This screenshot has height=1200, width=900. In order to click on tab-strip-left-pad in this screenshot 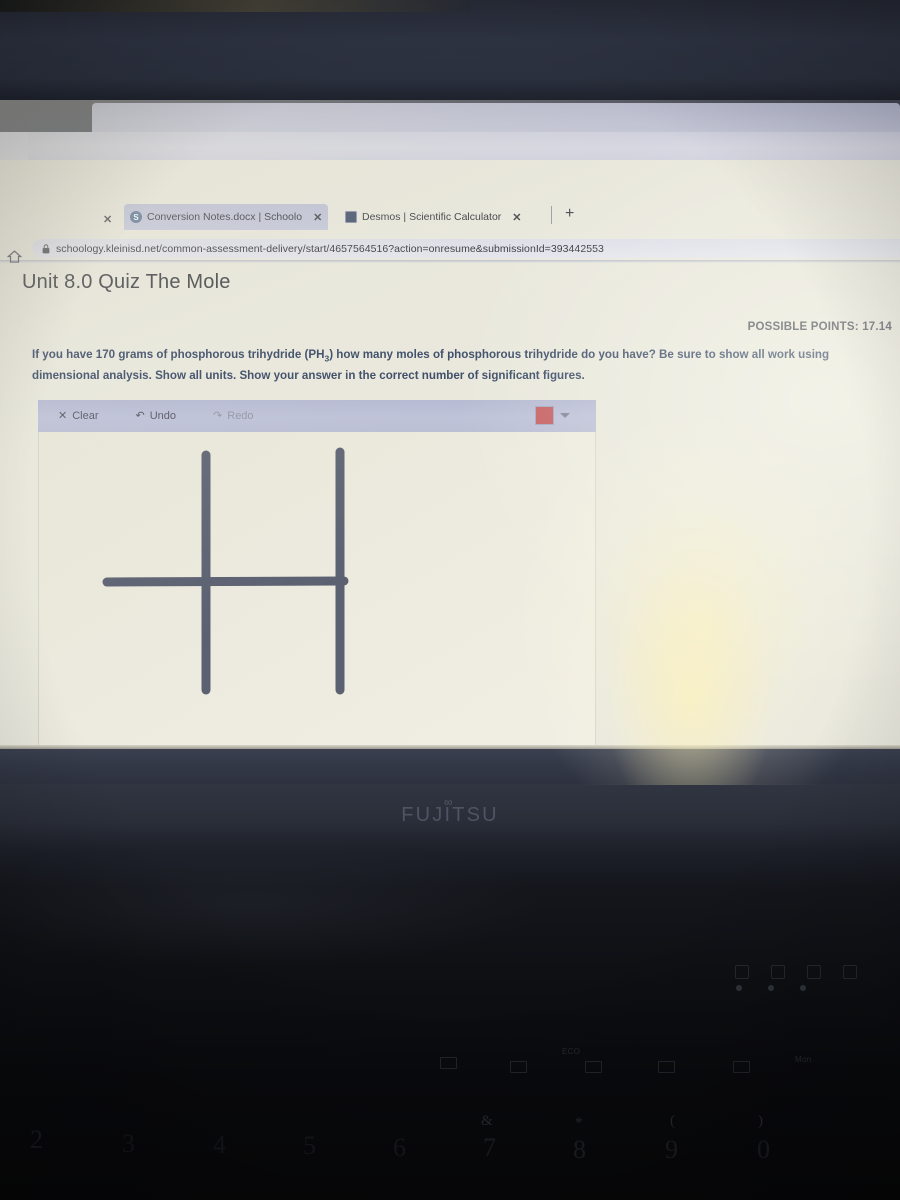, I will do `click(46, 116)`.